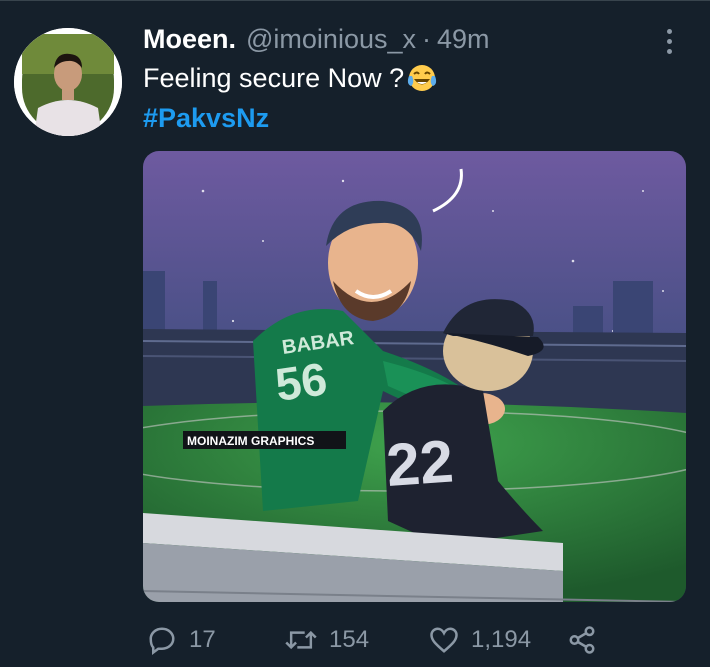  Describe the element at coordinates (444, 640) in the screenshot. I see `heart-icon` at that location.